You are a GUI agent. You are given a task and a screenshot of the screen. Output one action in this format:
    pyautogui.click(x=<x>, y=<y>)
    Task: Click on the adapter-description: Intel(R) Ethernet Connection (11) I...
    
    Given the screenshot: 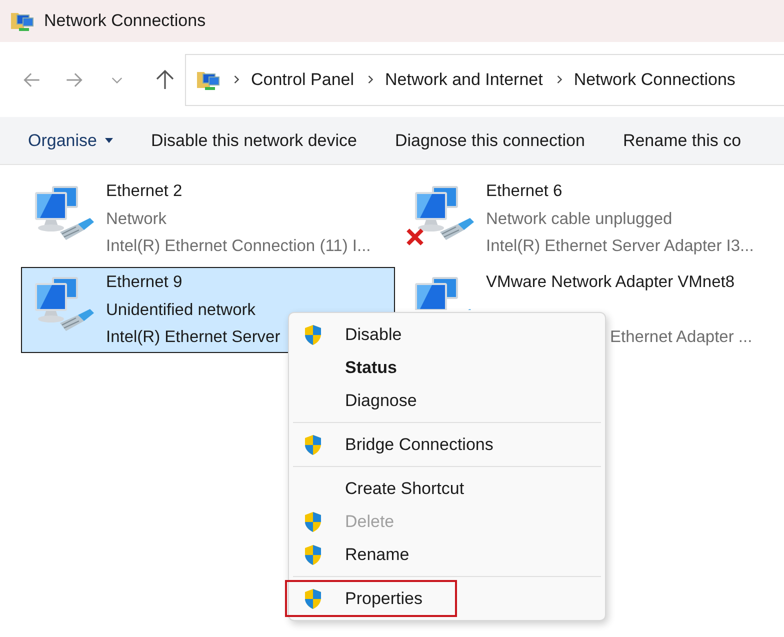 What is the action you would take?
    pyautogui.click(x=238, y=246)
    